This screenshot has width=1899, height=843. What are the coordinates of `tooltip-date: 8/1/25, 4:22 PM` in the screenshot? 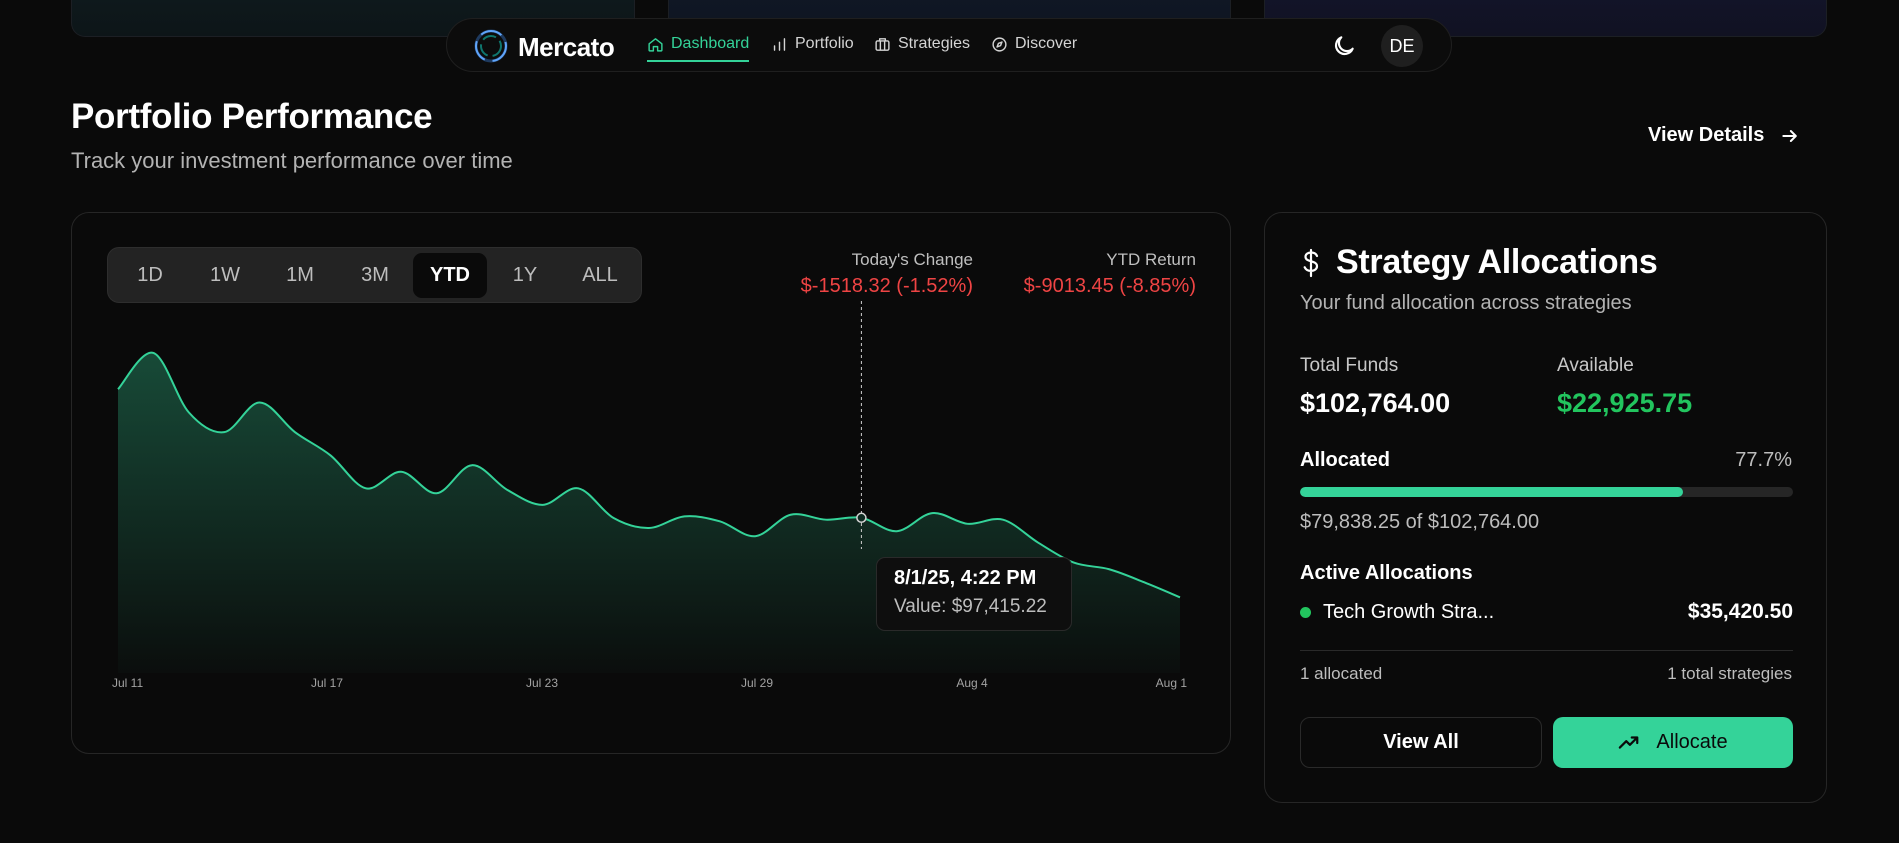 It's located at (965, 578).